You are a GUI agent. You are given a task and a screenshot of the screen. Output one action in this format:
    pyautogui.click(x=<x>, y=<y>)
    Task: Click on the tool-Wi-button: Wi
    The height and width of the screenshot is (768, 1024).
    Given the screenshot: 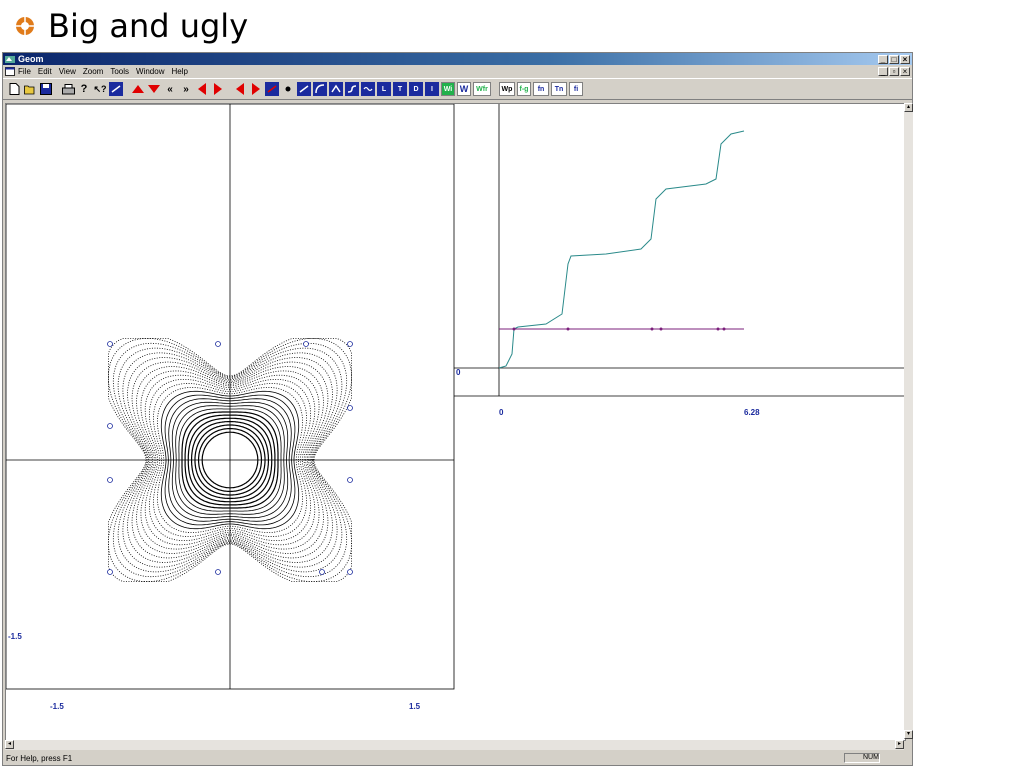 What is the action you would take?
    pyautogui.click(x=448, y=89)
    